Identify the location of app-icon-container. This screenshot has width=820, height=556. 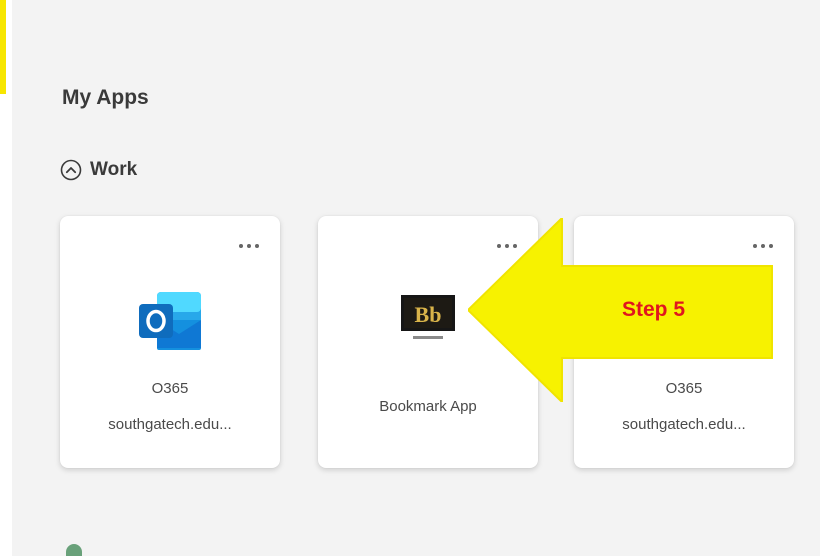
(170, 321).